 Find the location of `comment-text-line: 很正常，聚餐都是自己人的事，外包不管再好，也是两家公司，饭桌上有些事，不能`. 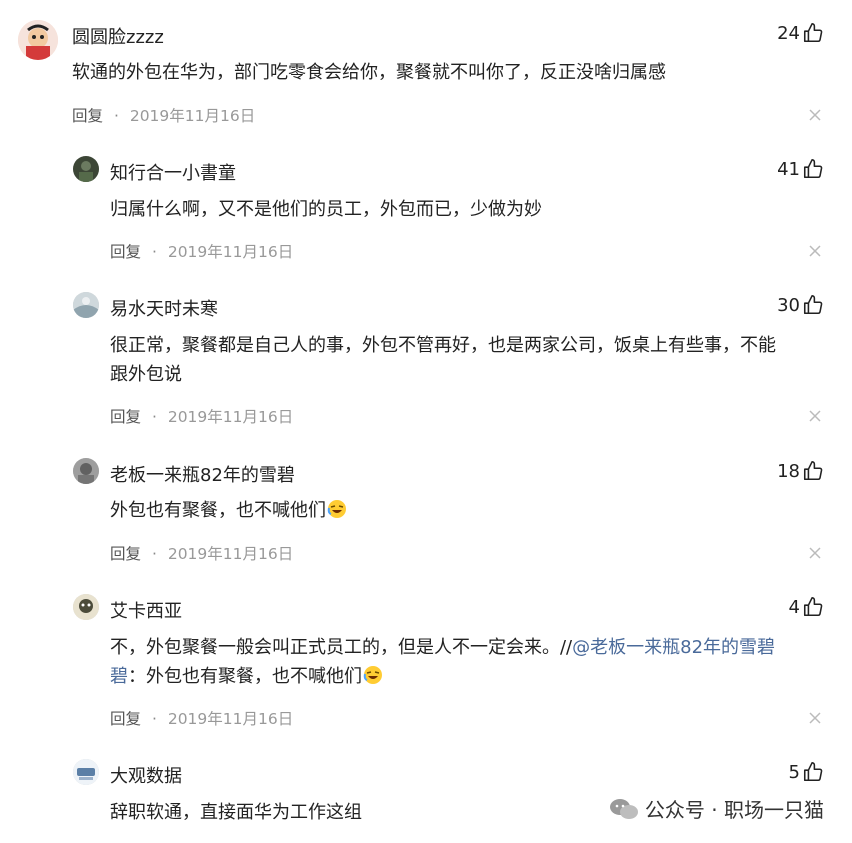

comment-text-line: 很正常，聚餐都是自己人的事，外包不管再好，也是两家公司，饭桌上有些事，不能 is located at coordinates (443, 345).